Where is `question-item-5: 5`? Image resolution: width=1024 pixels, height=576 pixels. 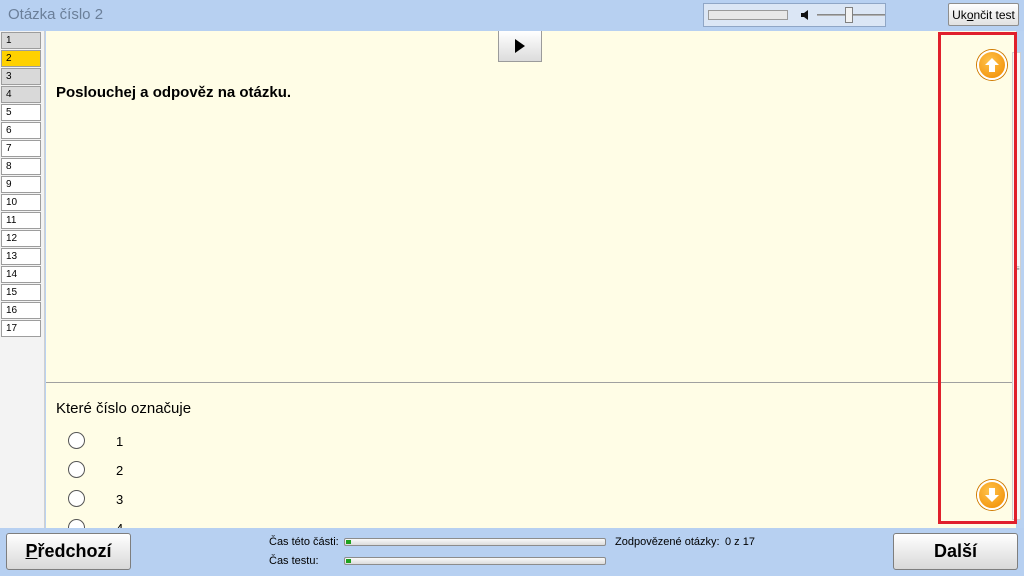 question-item-5: 5 is located at coordinates (21, 112).